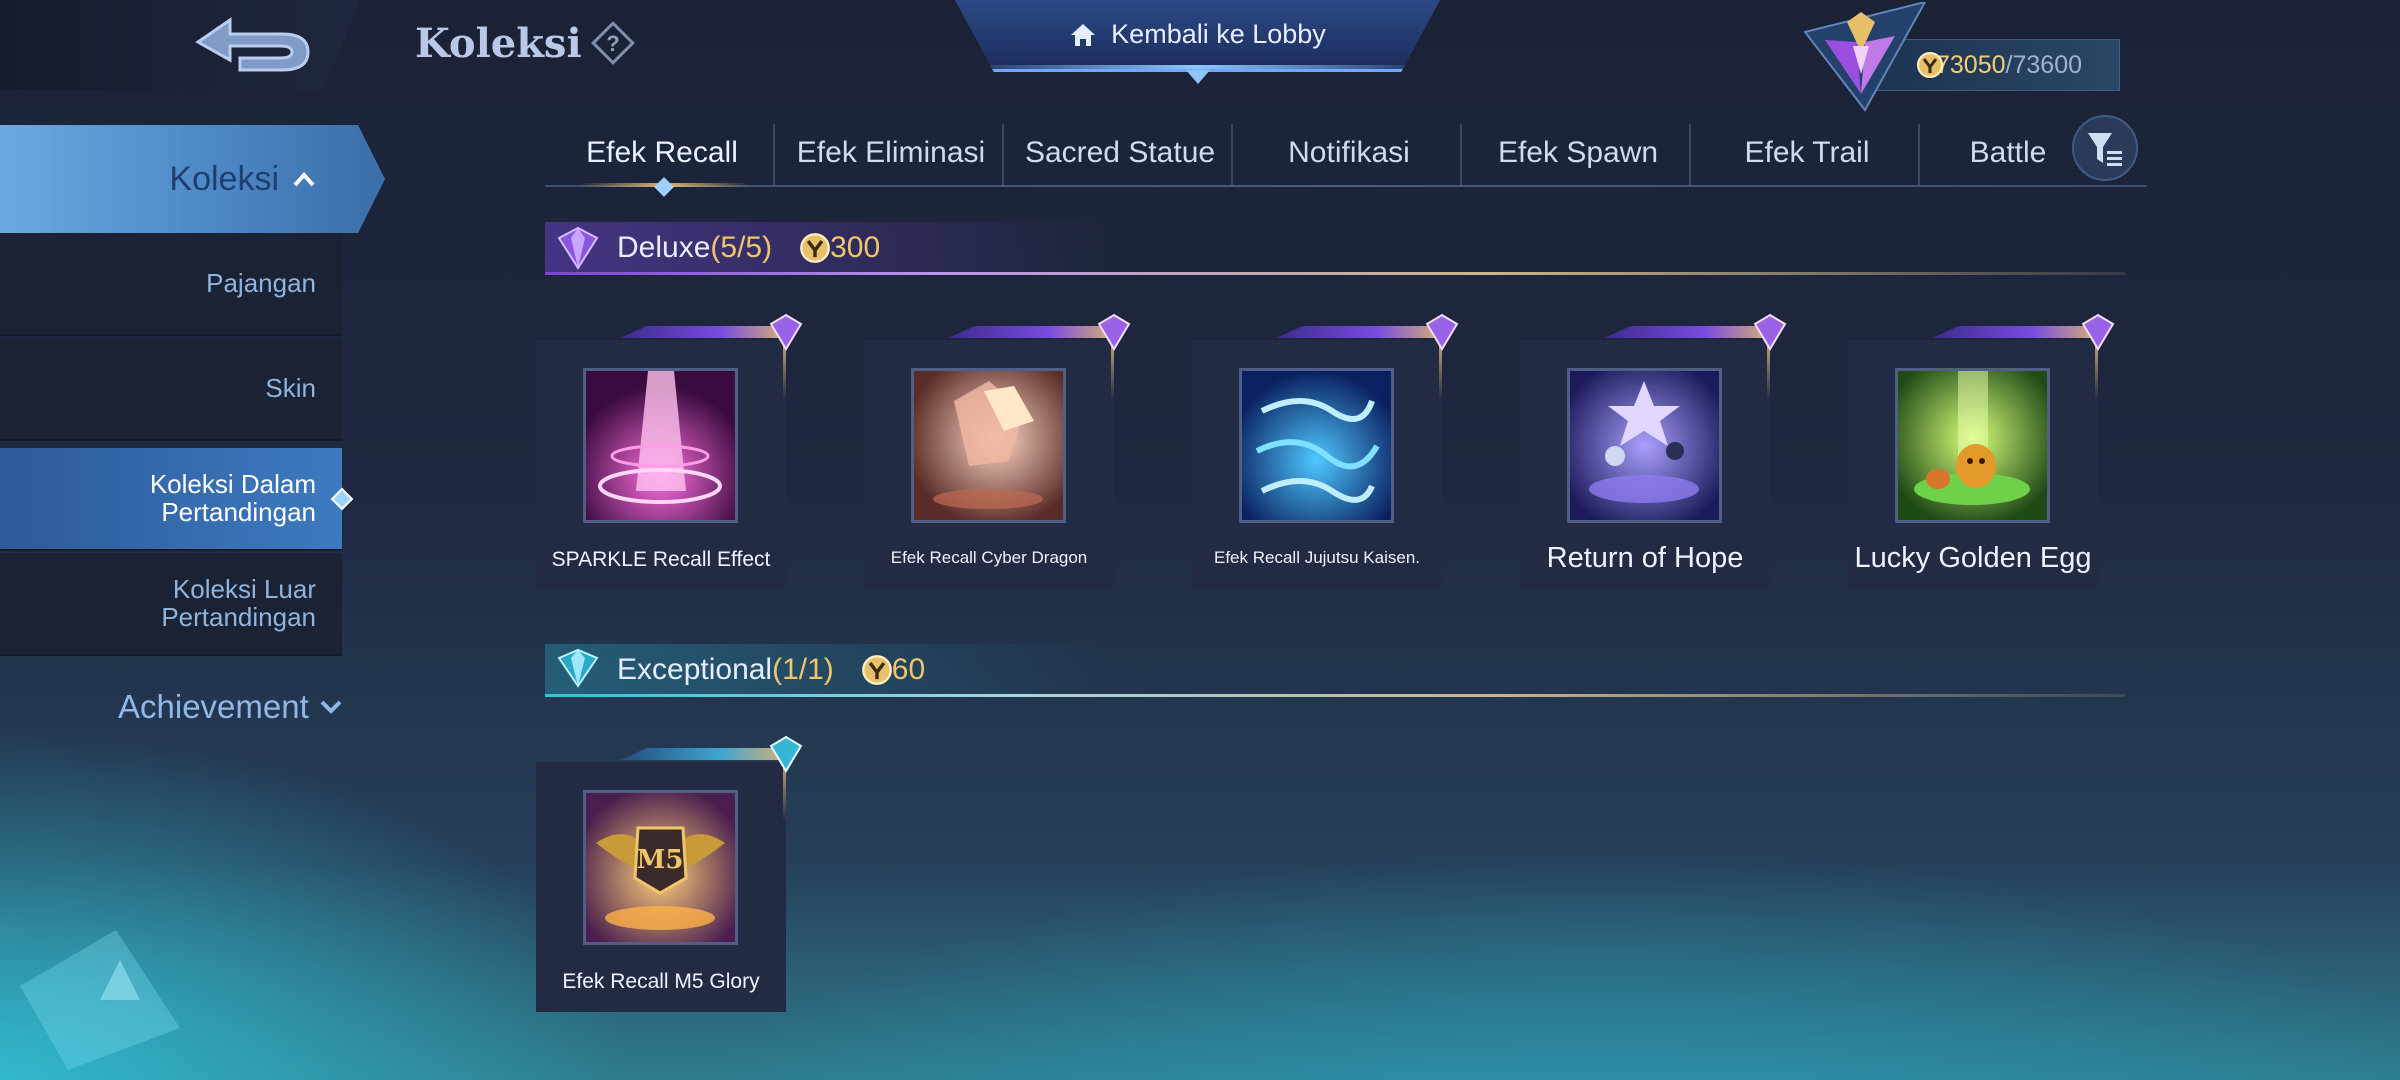 The height and width of the screenshot is (1080, 2400). I want to click on tab-efek-recall: Efek Recall, so click(662, 153).